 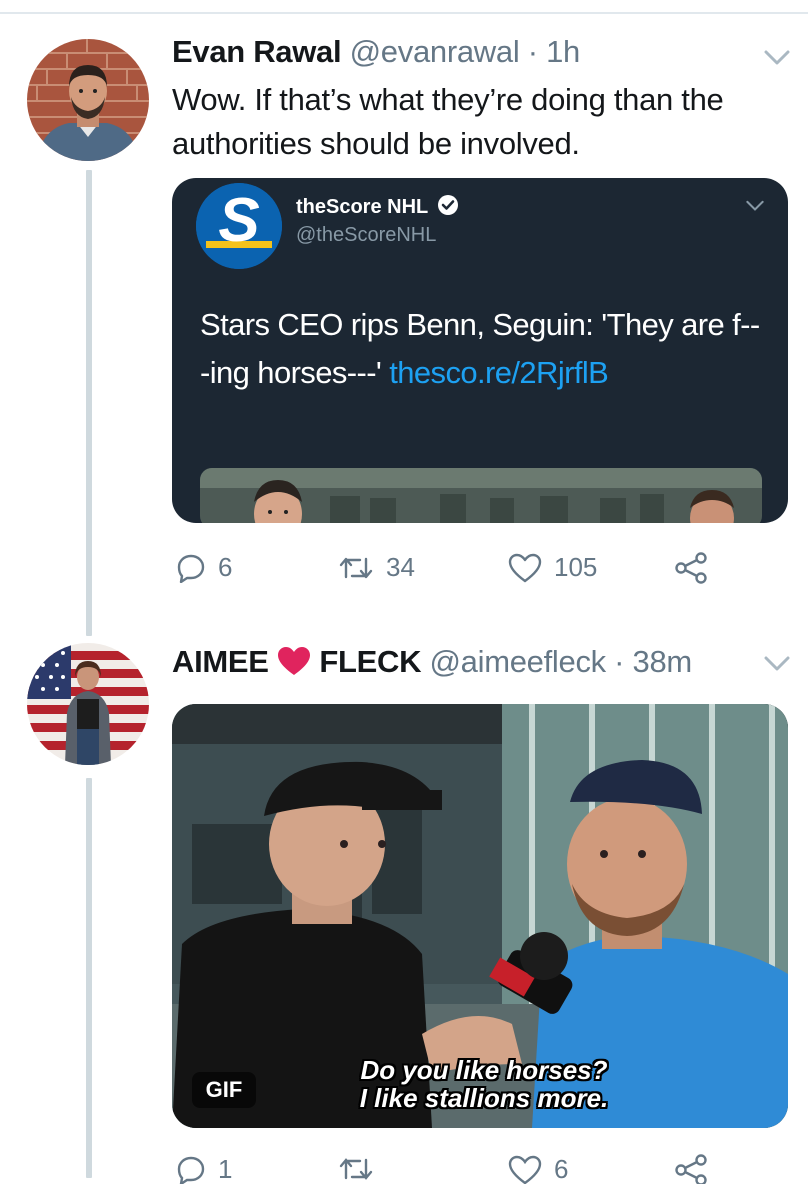 I want to click on gif-caption-line2: I like stallions more., so click(x=484, y=1098).